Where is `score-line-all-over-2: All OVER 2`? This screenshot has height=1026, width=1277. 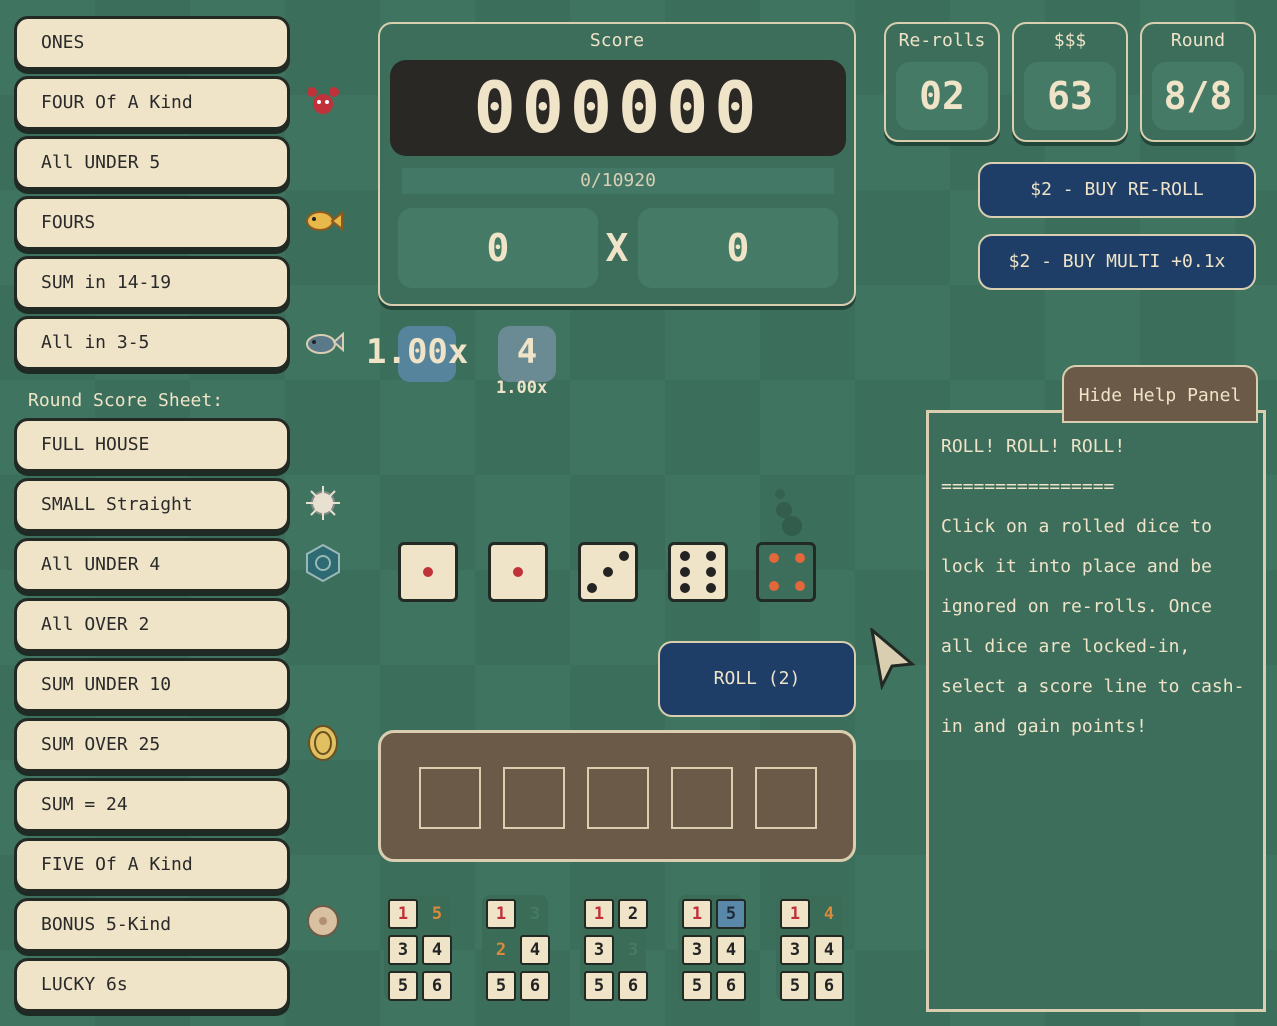 score-line-all-over-2: All OVER 2 is located at coordinates (152, 625).